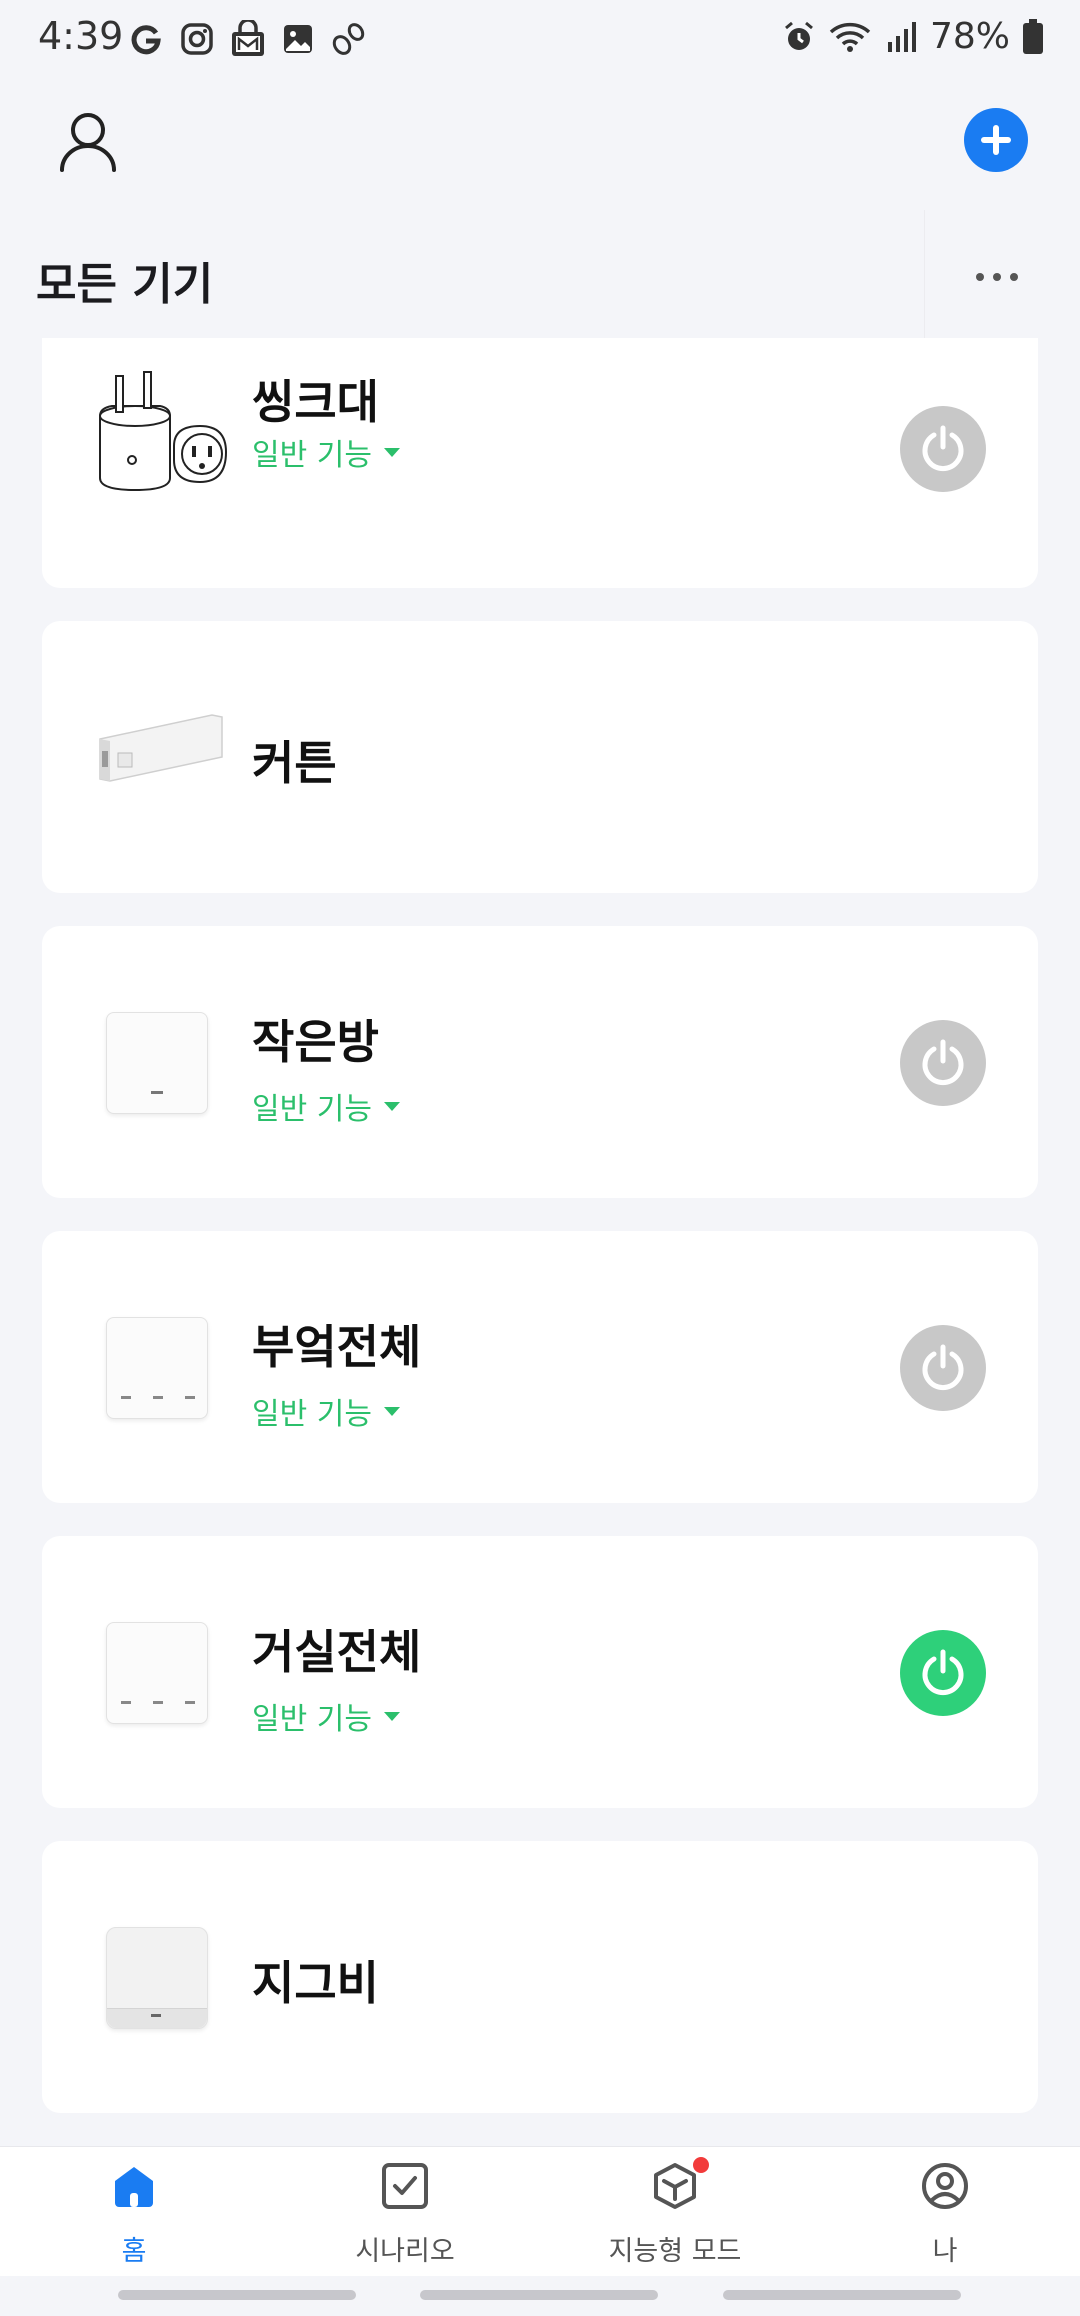 This screenshot has width=1080, height=2316. Describe the element at coordinates (294, 763) in the screenshot. I see `device-name: 커튼` at that location.